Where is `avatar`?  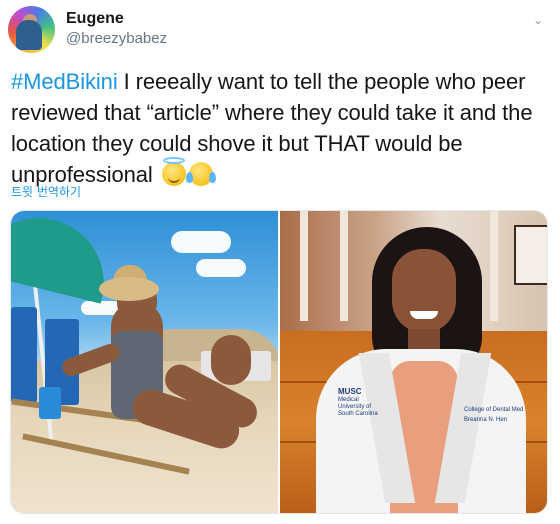 avatar is located at coordinates (31, 29).